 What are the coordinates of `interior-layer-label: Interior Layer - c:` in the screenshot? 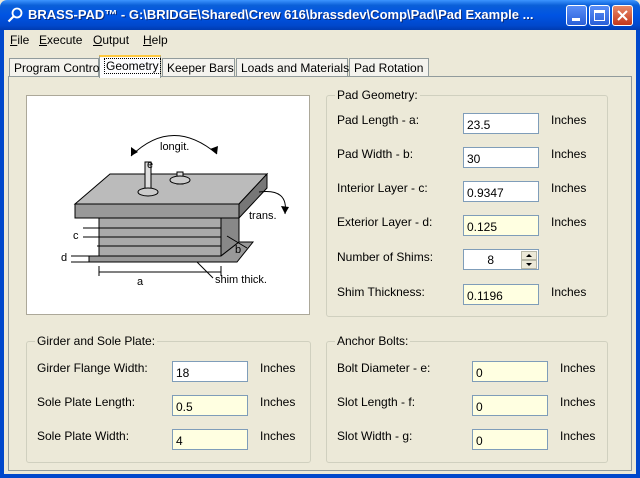 It's located at (382, 188).